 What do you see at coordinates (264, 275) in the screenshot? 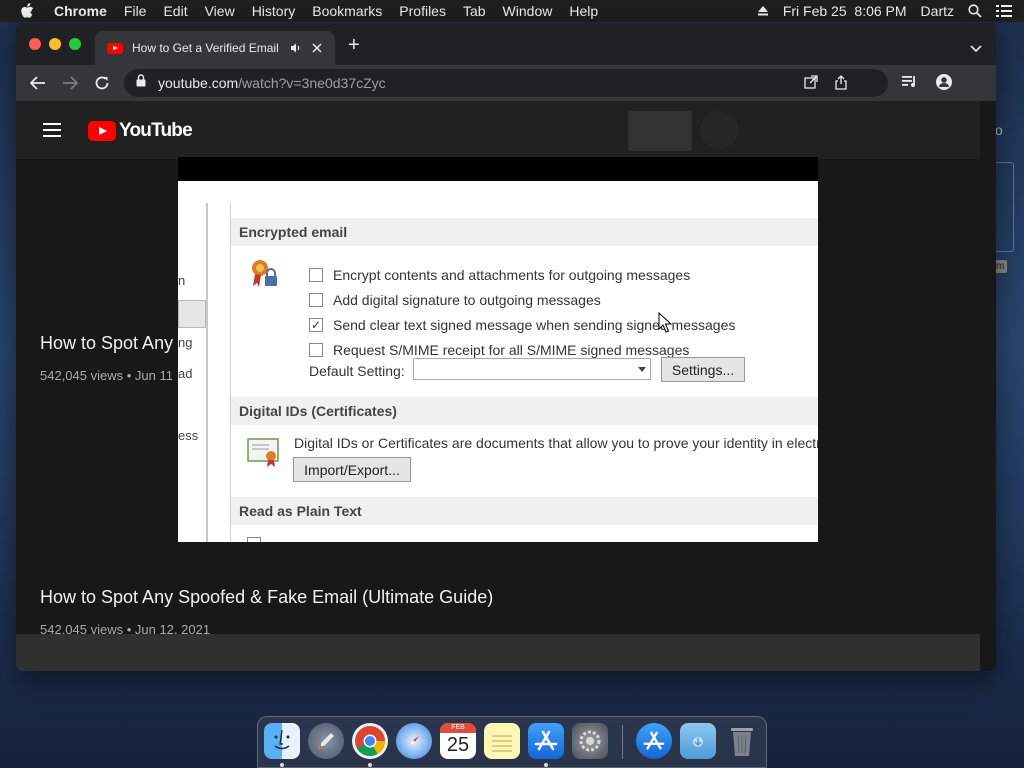
I see `encryption-certificate-icon` at bounding box center [264, 275].